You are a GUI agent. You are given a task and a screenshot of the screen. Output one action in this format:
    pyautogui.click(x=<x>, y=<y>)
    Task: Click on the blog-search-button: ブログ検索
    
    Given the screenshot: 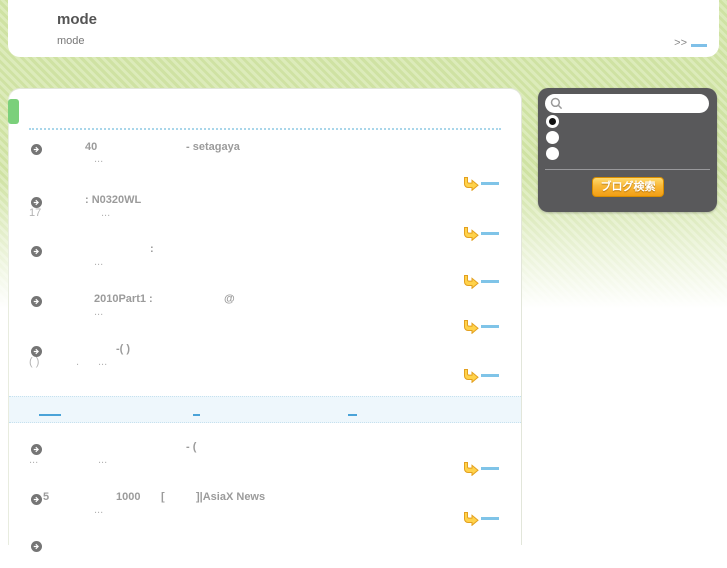 What is the action you would take?
    pyautogui.click(x=628, y=187)
    